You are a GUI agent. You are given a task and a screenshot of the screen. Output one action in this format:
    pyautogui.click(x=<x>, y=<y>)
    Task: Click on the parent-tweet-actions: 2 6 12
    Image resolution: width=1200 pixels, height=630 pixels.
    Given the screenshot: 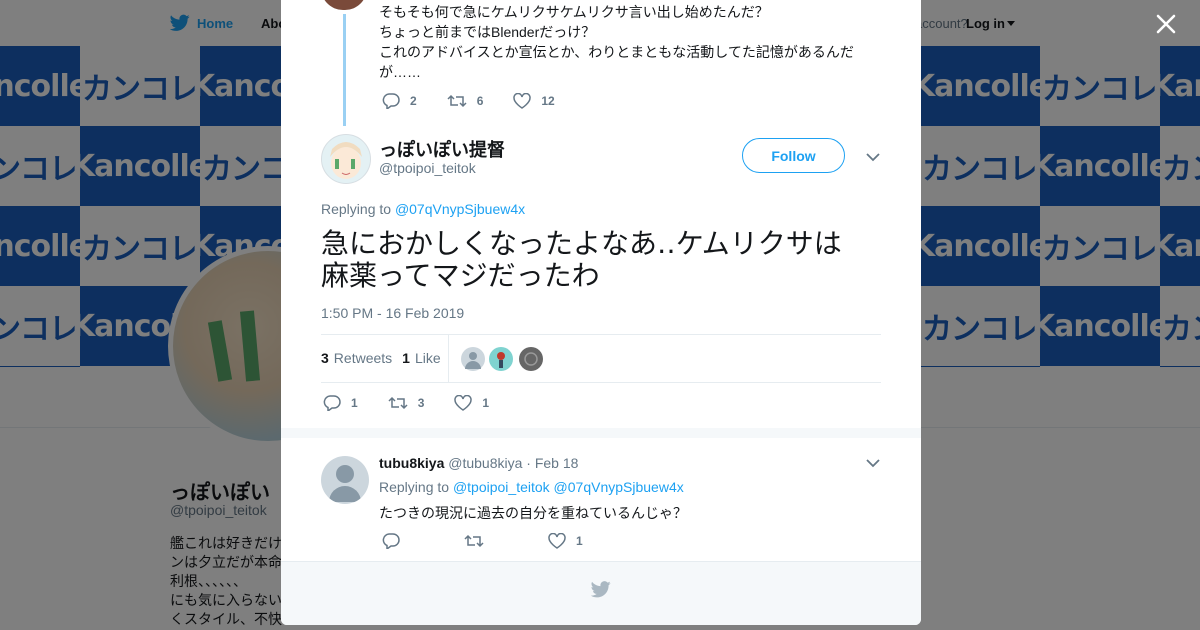 What is the action you would take?
    pyautogui.click(x=483, y=101)
    